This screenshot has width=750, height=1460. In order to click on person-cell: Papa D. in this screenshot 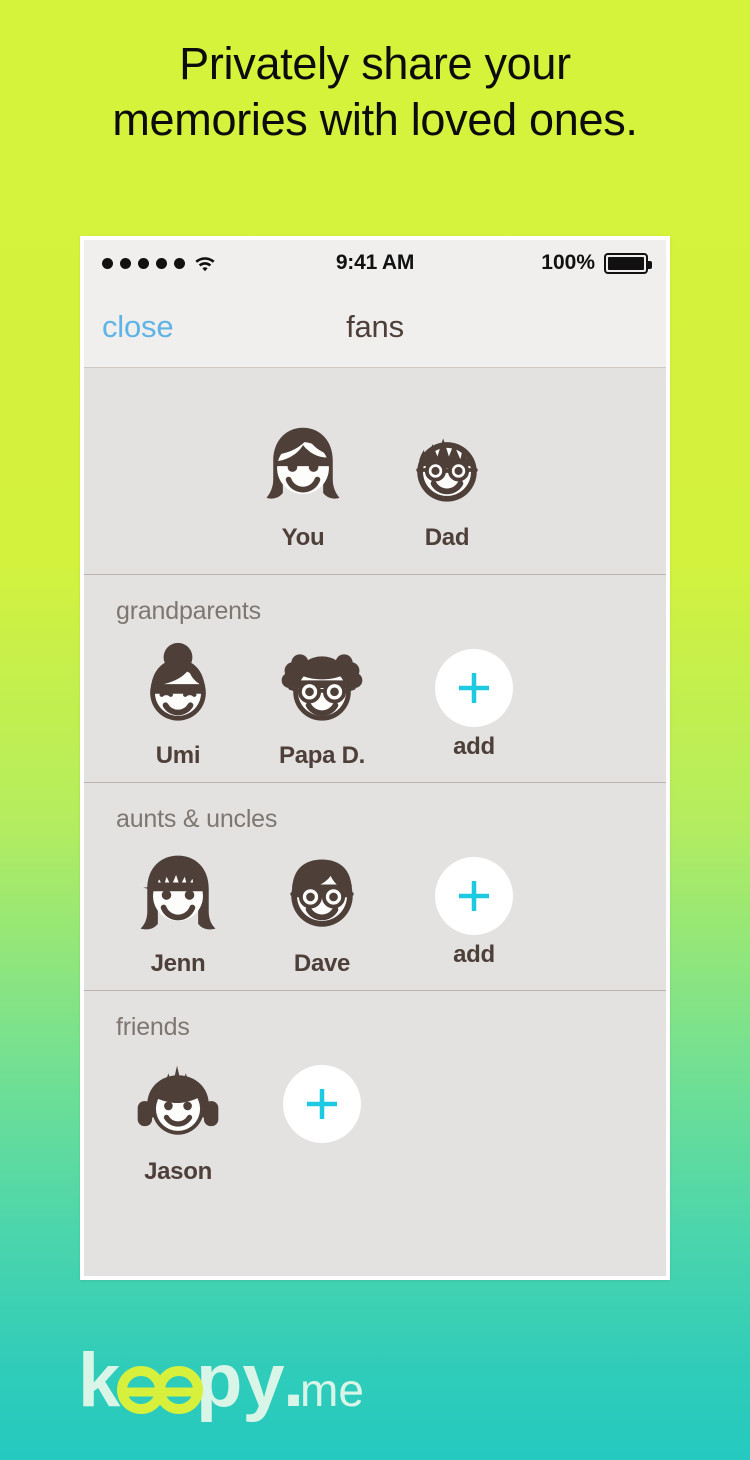, I will do `click(322, 698)`.